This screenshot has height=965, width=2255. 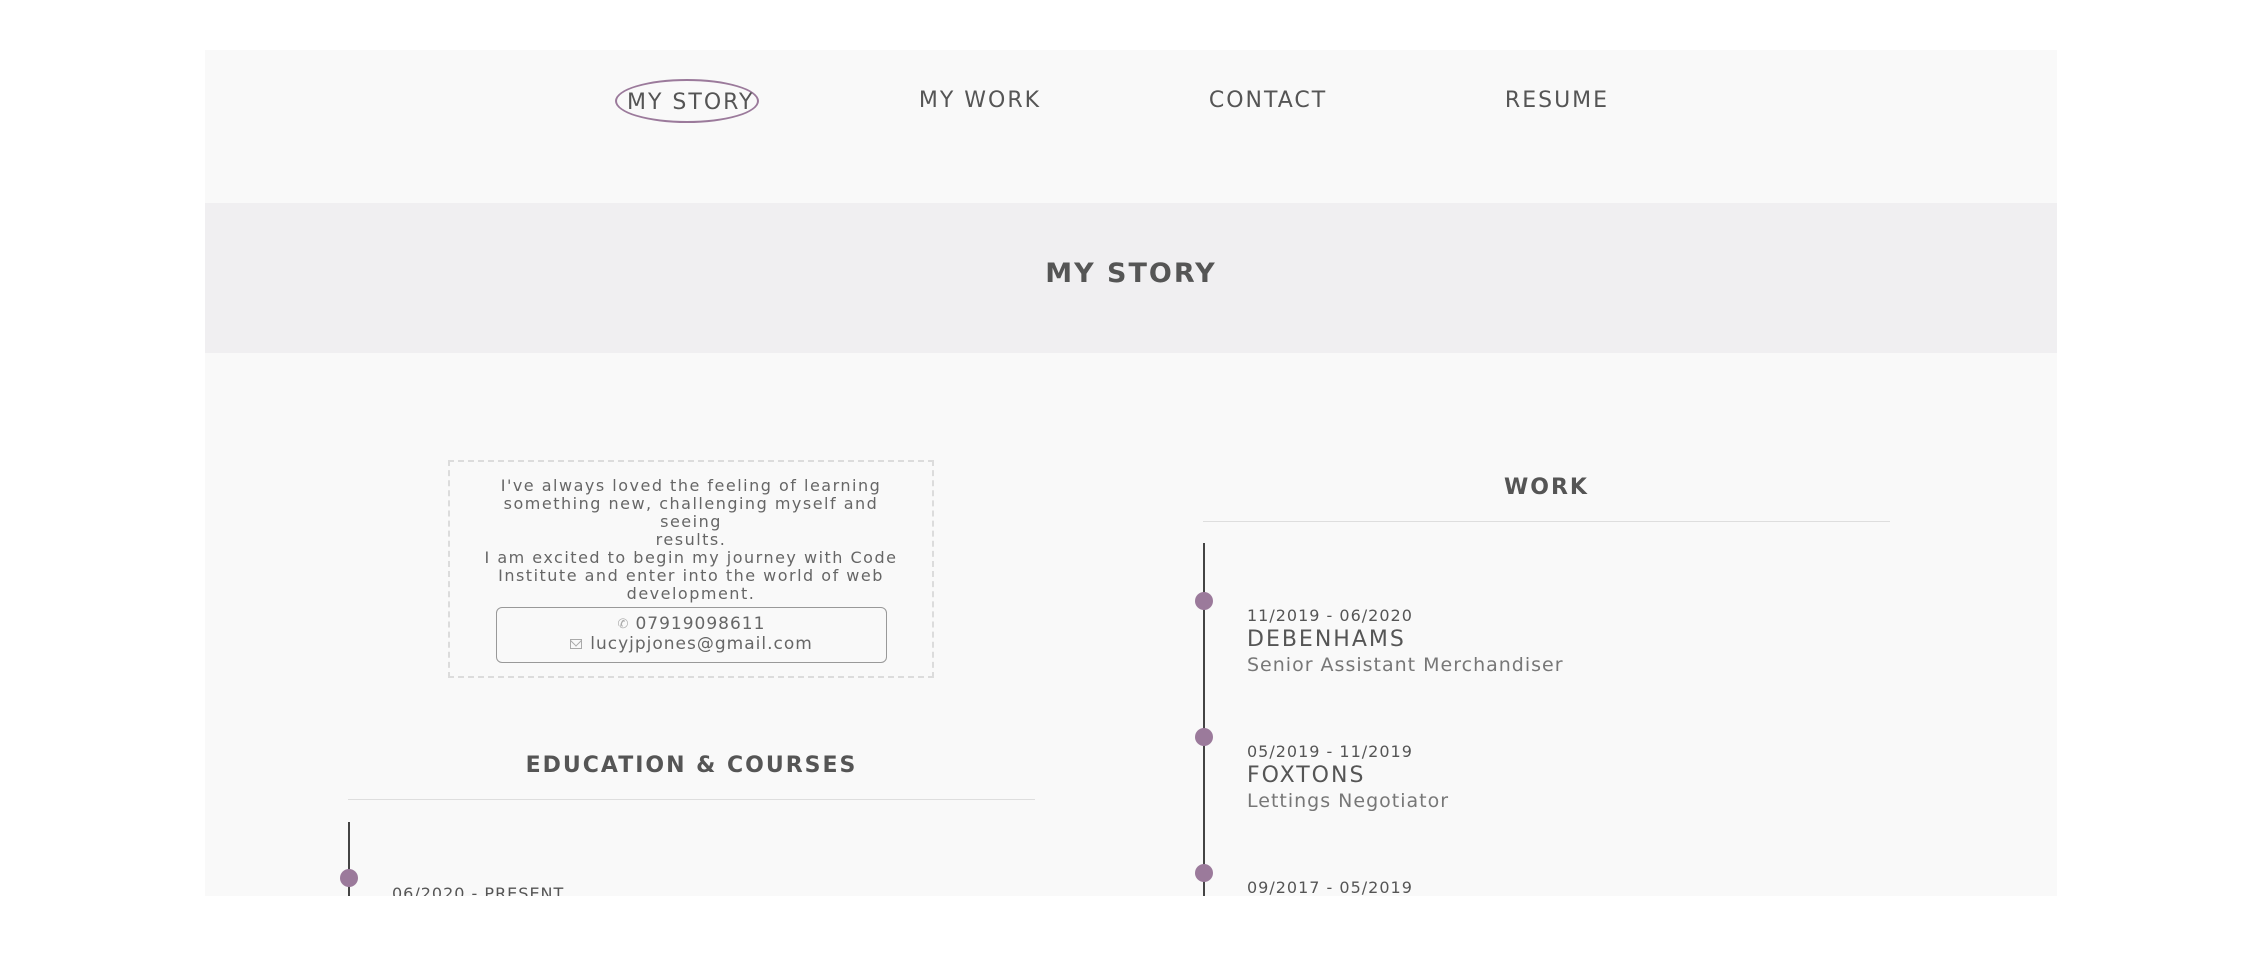 I want to click on education-entry-date: 06/2020 - PRESENT, so click(x=478, y=890).